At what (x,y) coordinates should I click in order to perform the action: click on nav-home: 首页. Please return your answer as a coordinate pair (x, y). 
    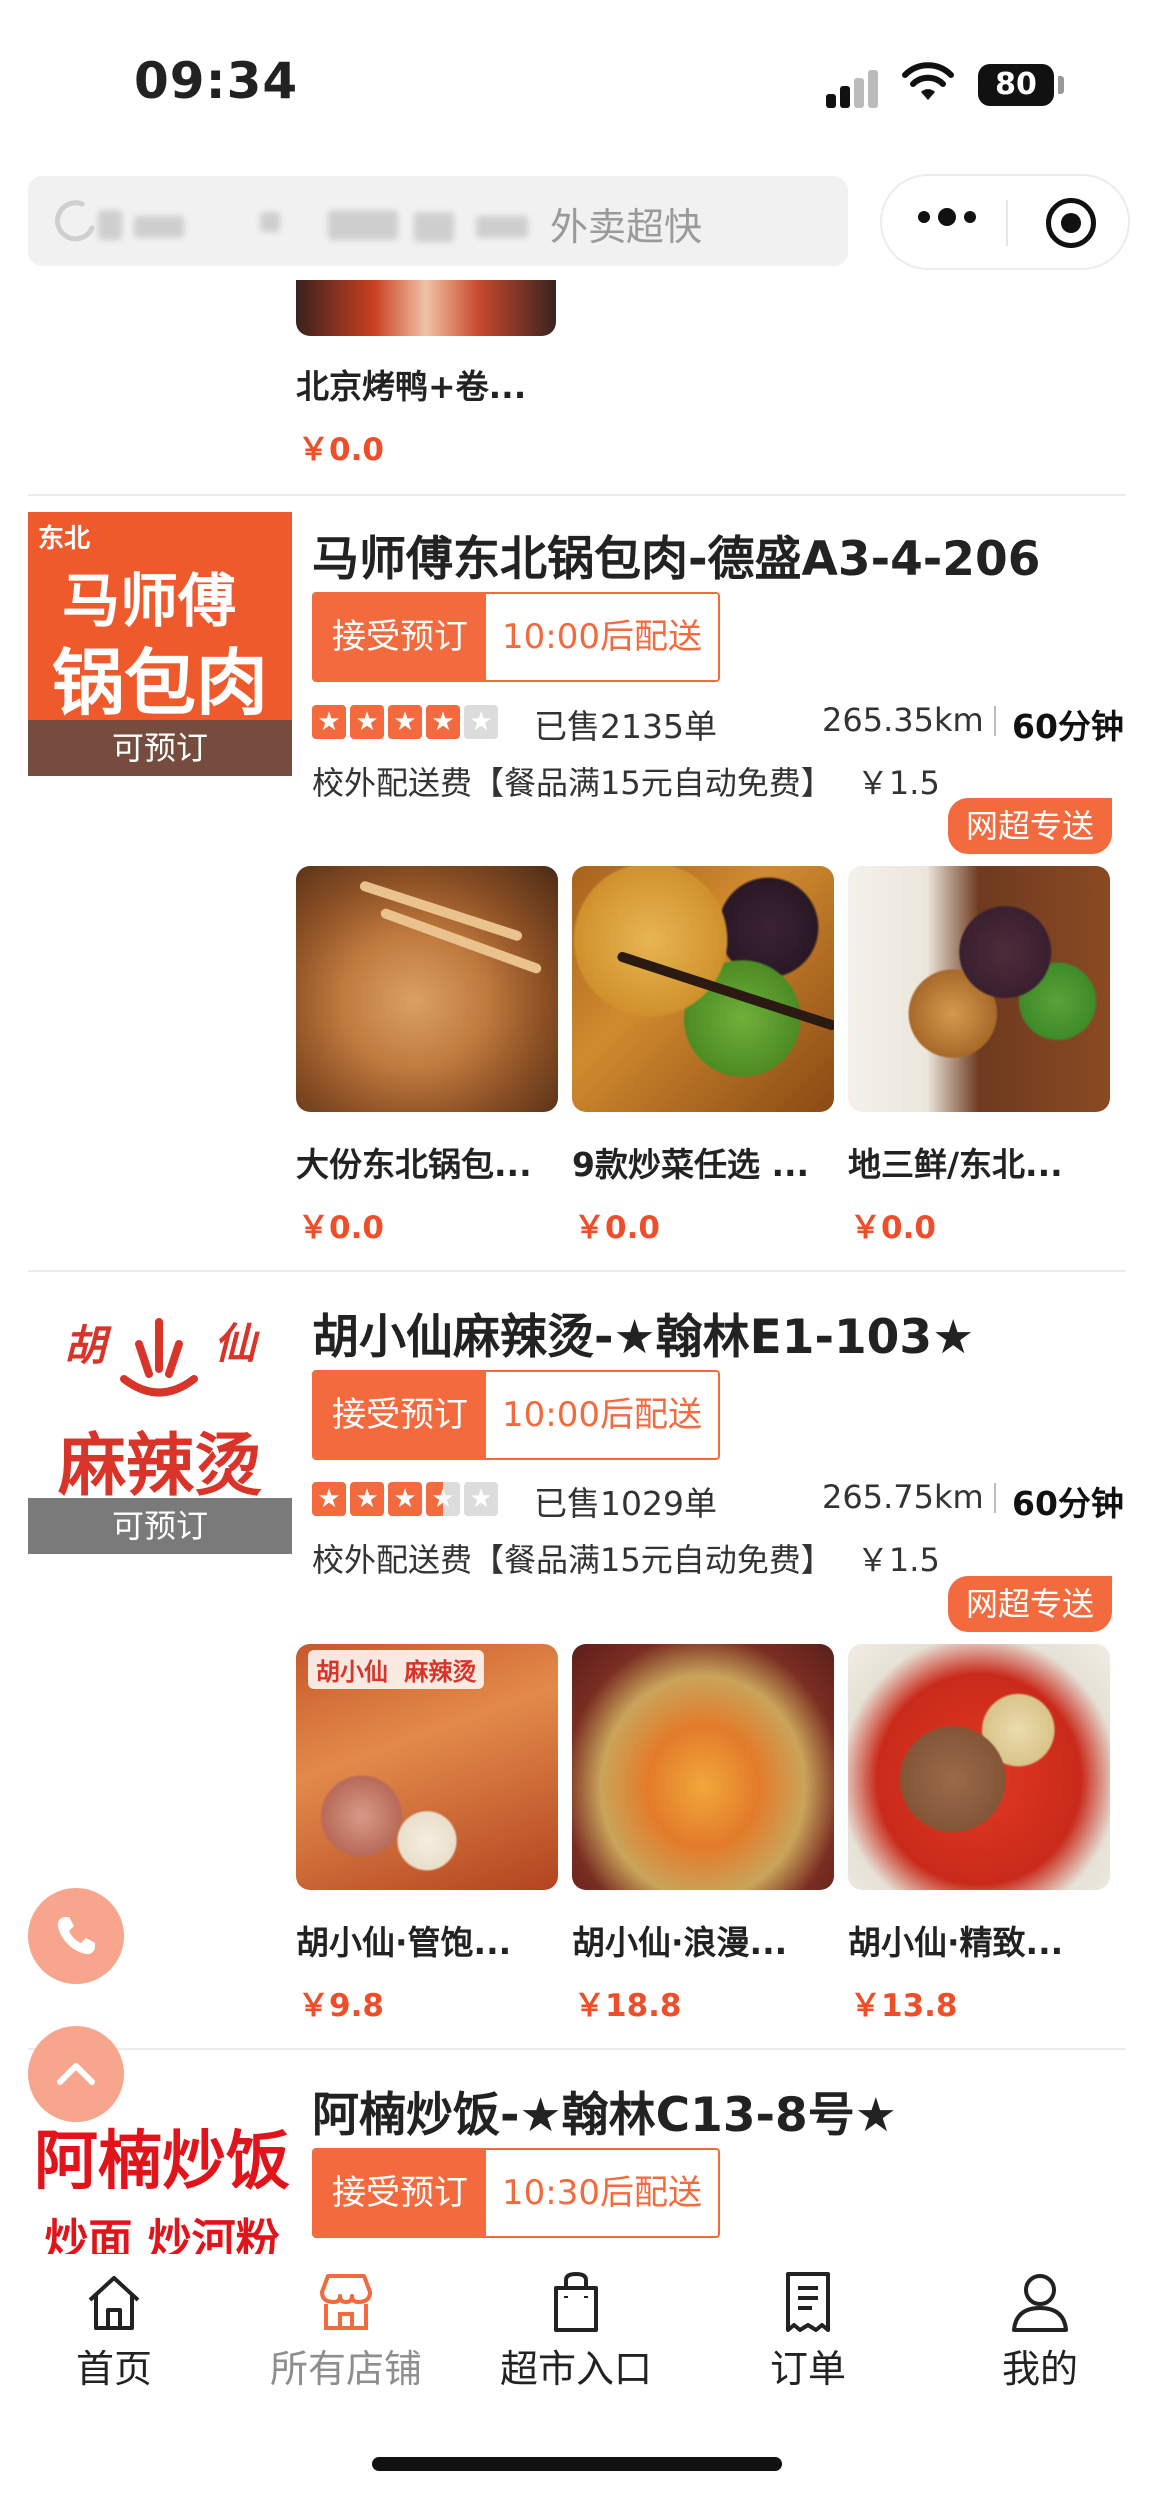
    Looking at the image, I should click on (114, 2331).